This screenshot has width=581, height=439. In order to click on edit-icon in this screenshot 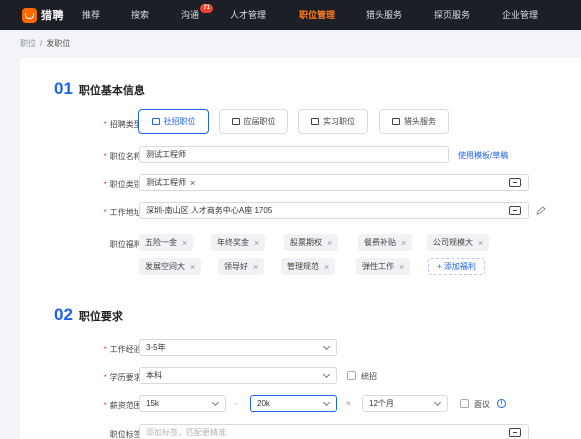, I will do `click(541, 210)`.